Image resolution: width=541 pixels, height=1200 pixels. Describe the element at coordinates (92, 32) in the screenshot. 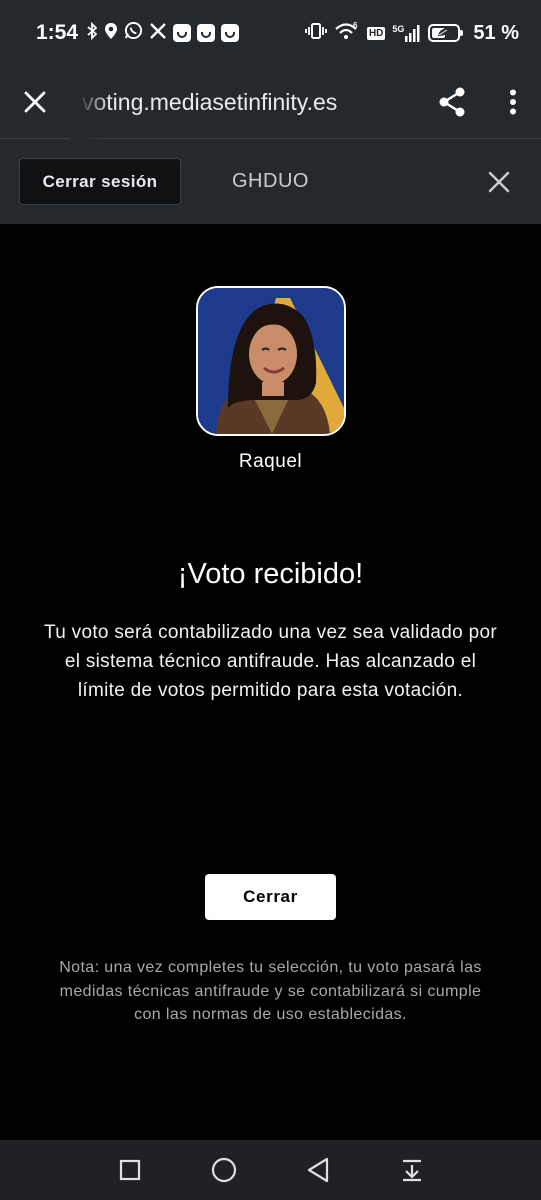

I see `bluetooth-icon` at that location.